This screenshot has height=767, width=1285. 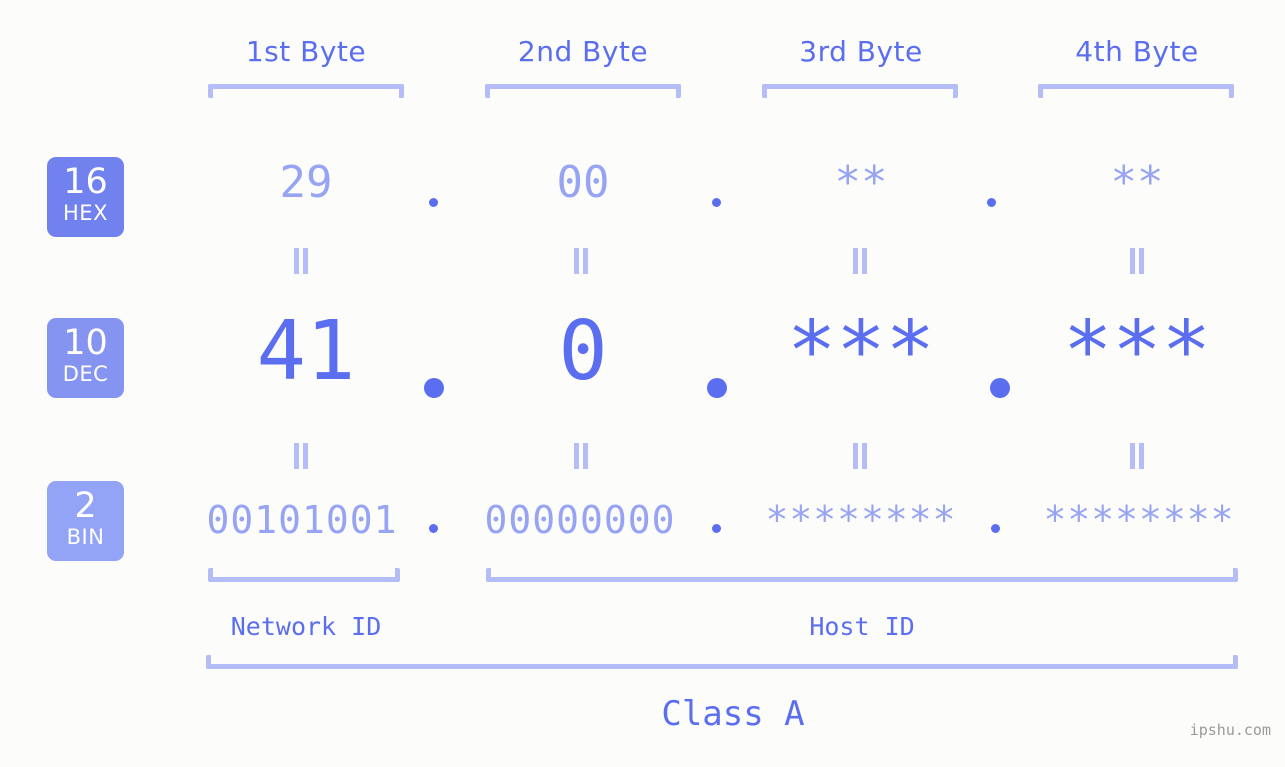 I want to click on base-badge-bin-number: 2, so click(x=85, y=506).